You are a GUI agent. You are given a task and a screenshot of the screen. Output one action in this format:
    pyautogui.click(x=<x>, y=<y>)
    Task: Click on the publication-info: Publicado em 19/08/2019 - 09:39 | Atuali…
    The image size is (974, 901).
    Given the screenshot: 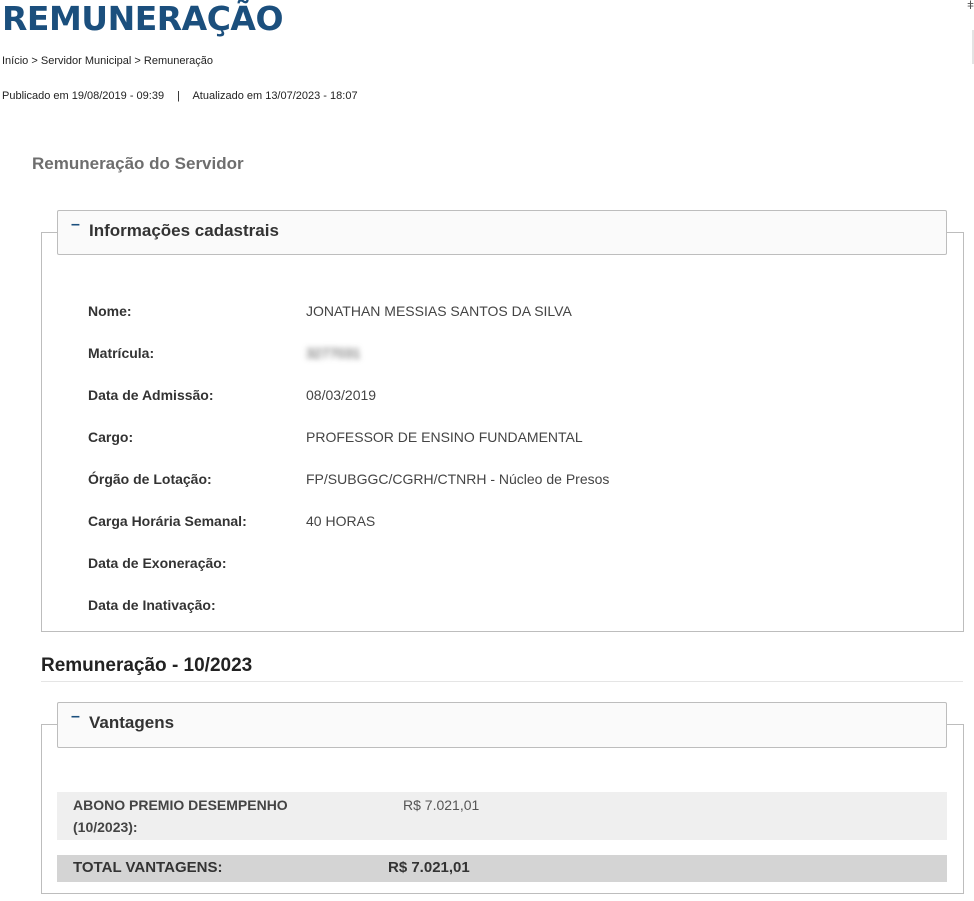 What is the action you would take?
    pyautogui.click(x=180, y=96)
    